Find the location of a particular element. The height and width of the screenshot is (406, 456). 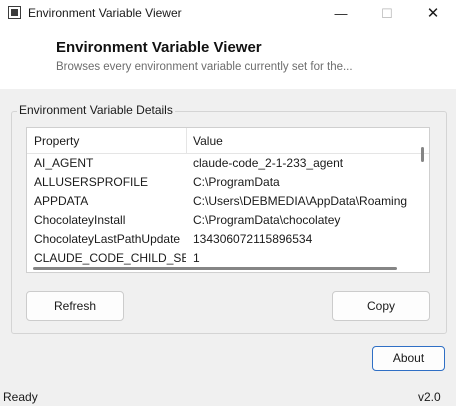

about-button: About is located at coordinates (408, 358).